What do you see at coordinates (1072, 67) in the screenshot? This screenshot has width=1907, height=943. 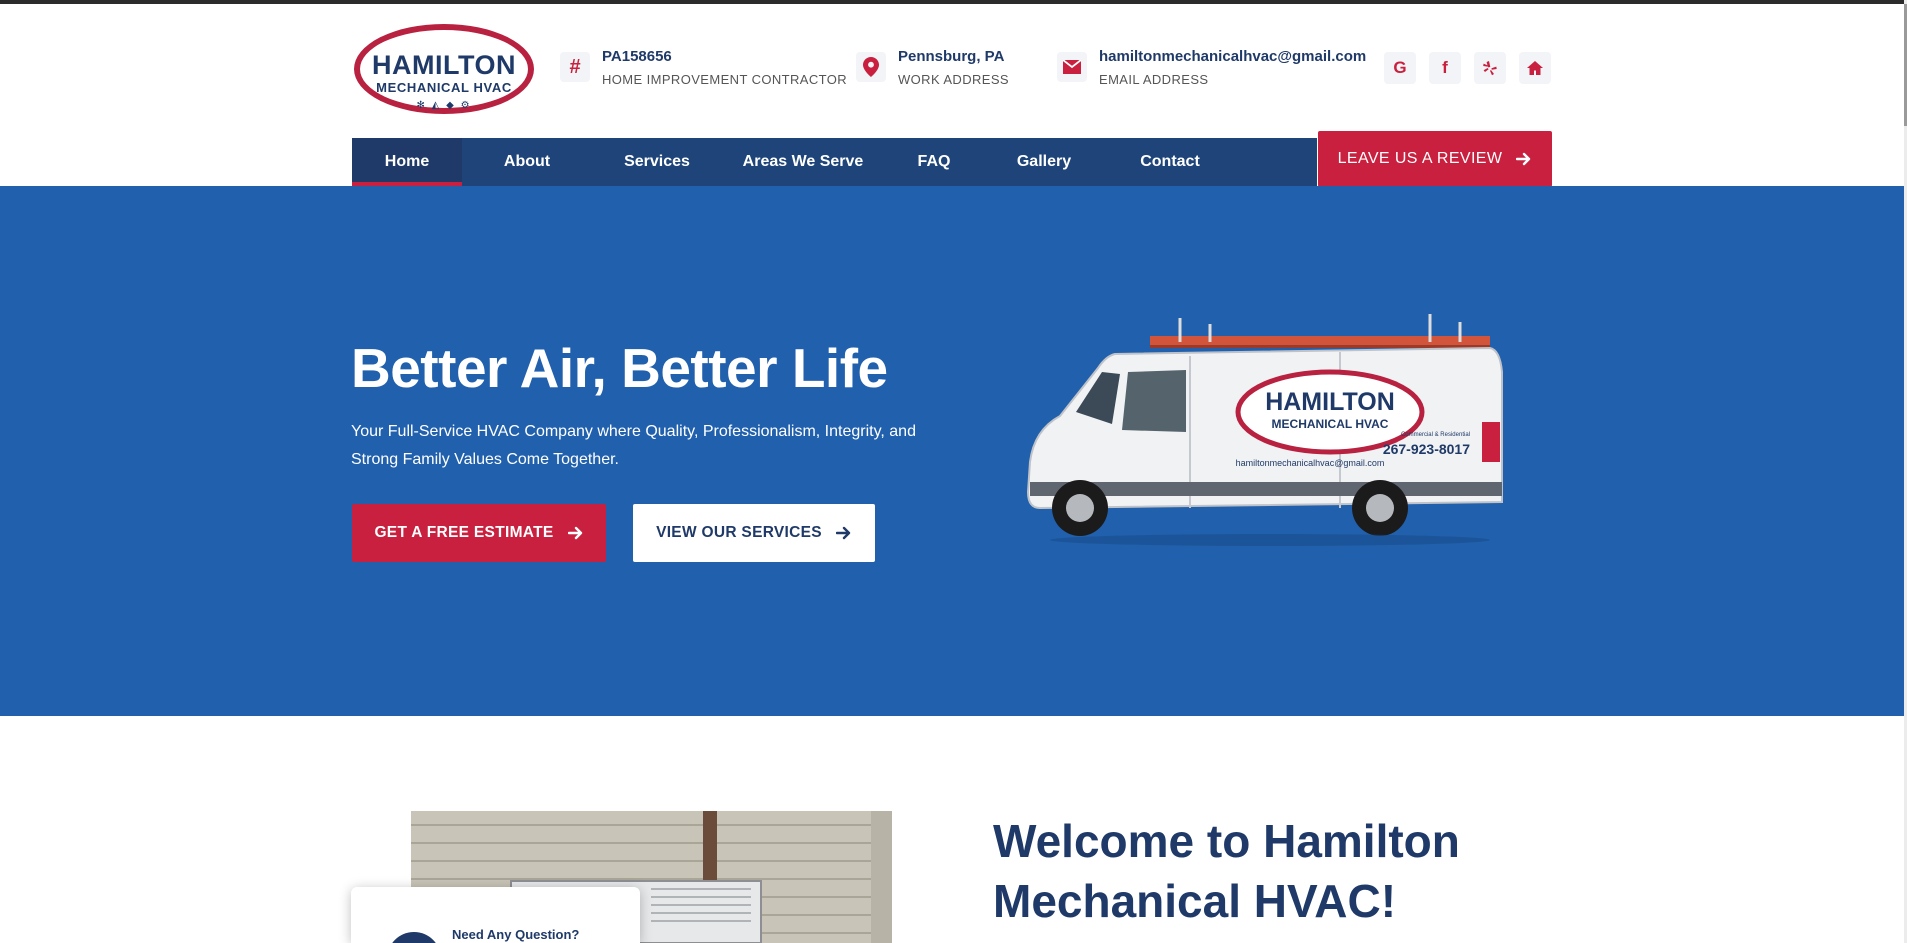 I see `envelope-icon` at bounding box center [1072, 67].